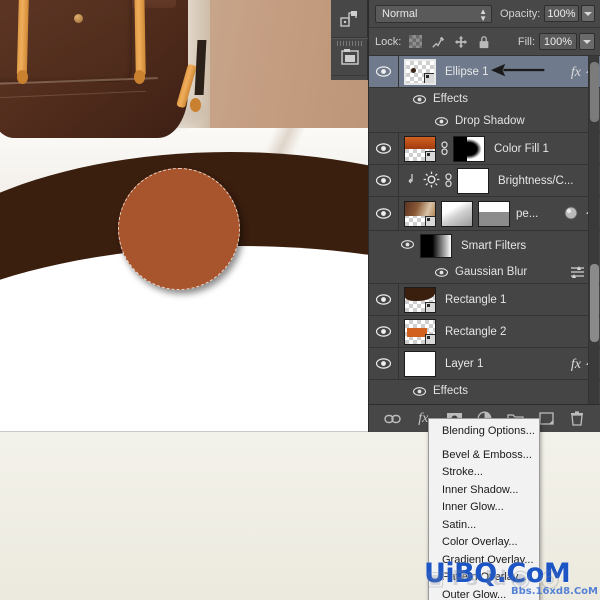 The height and width of the screenshot is (600, 600). What do you see at coordinates (558, 41) in the screenshot?
I see `fill-input: 100%` at bounding box center [558, 41].